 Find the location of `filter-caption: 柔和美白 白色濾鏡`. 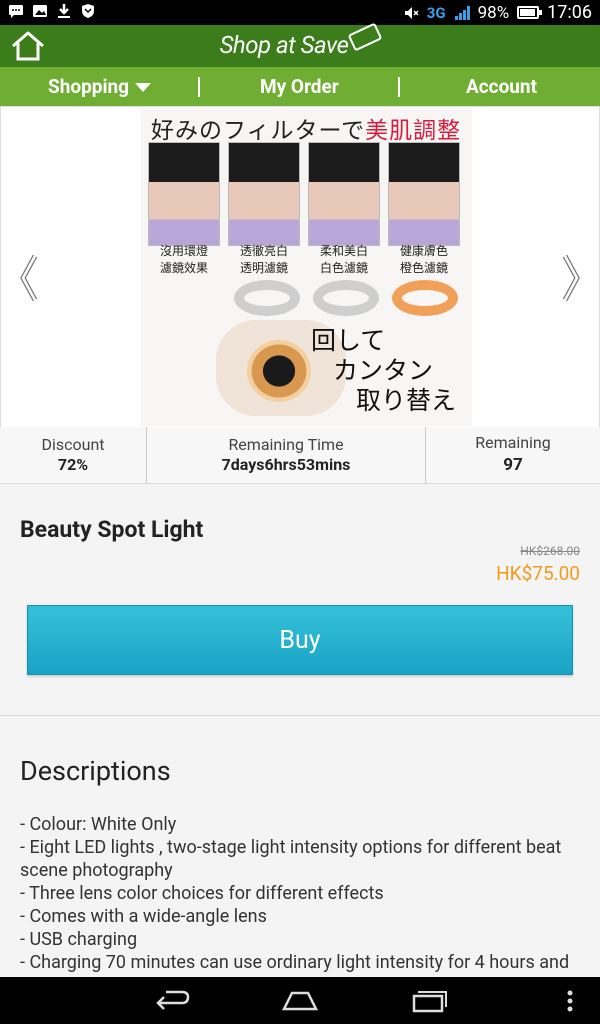

filter-caption: 柔和美白 白色濾鏡 is located at coordinates (344, 260).